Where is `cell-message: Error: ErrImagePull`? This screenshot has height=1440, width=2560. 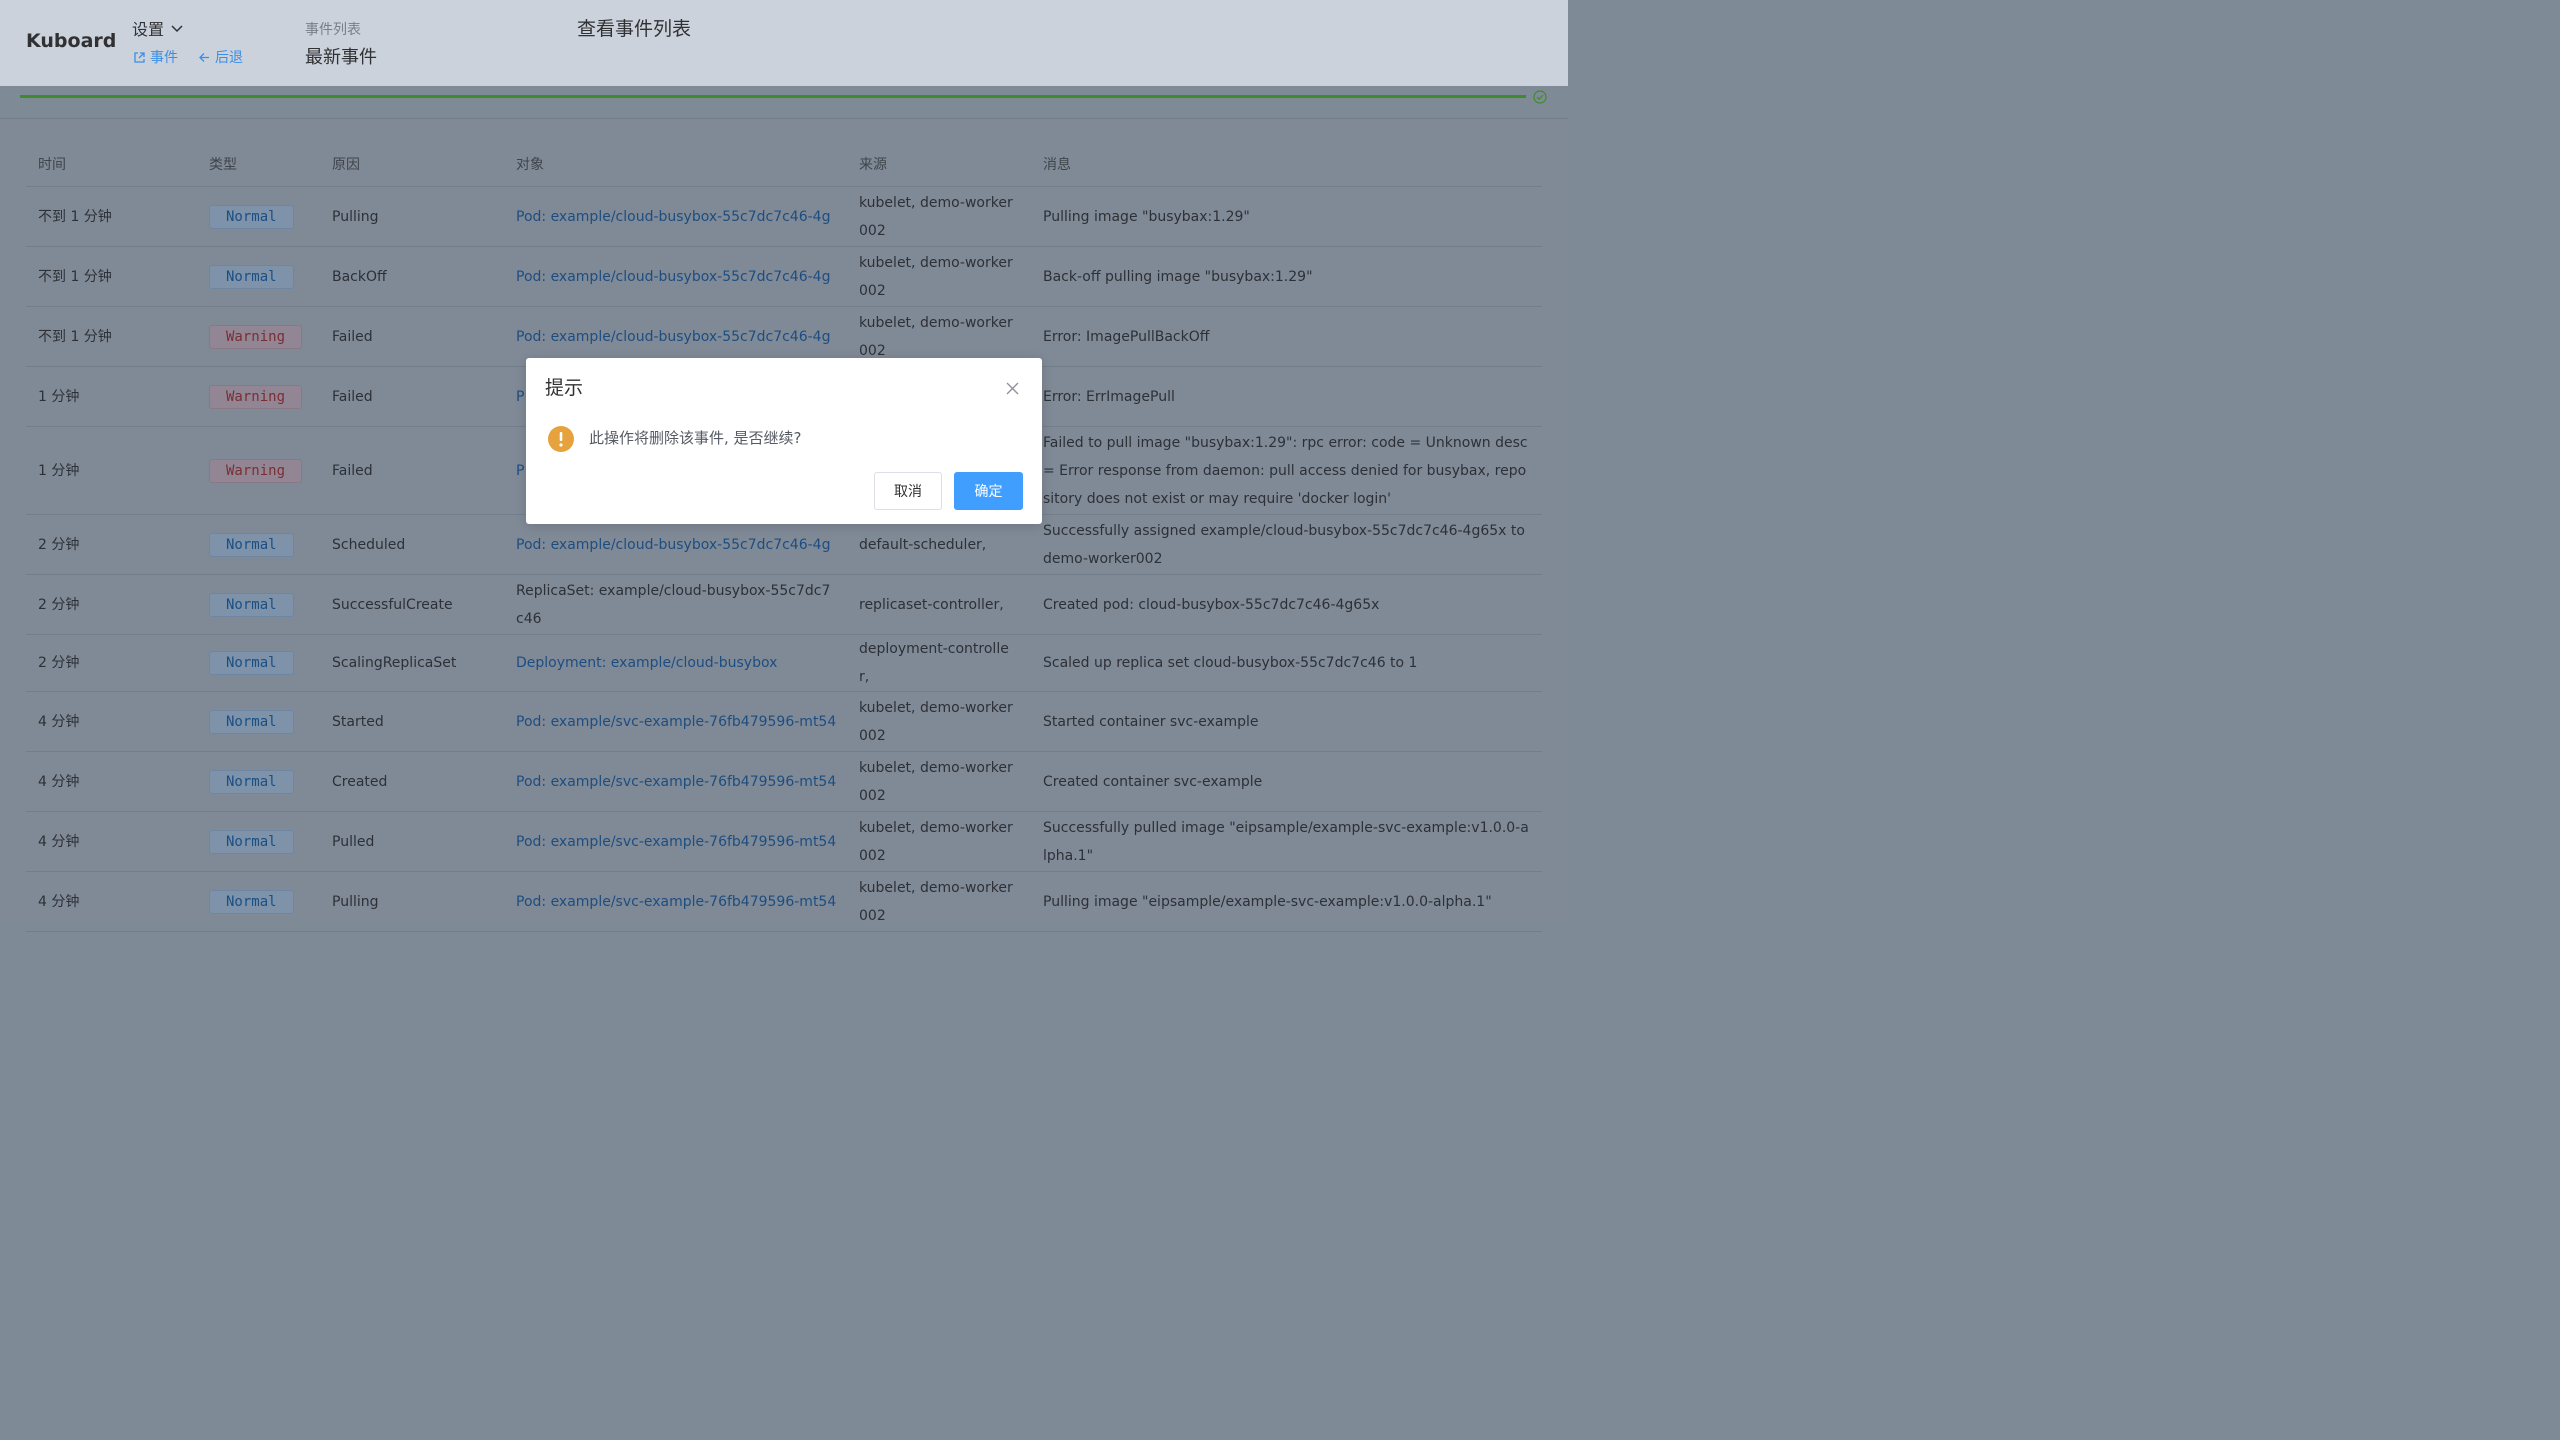 cell-message: Error: ErrImagePull is located at coordinates (1286, 396).